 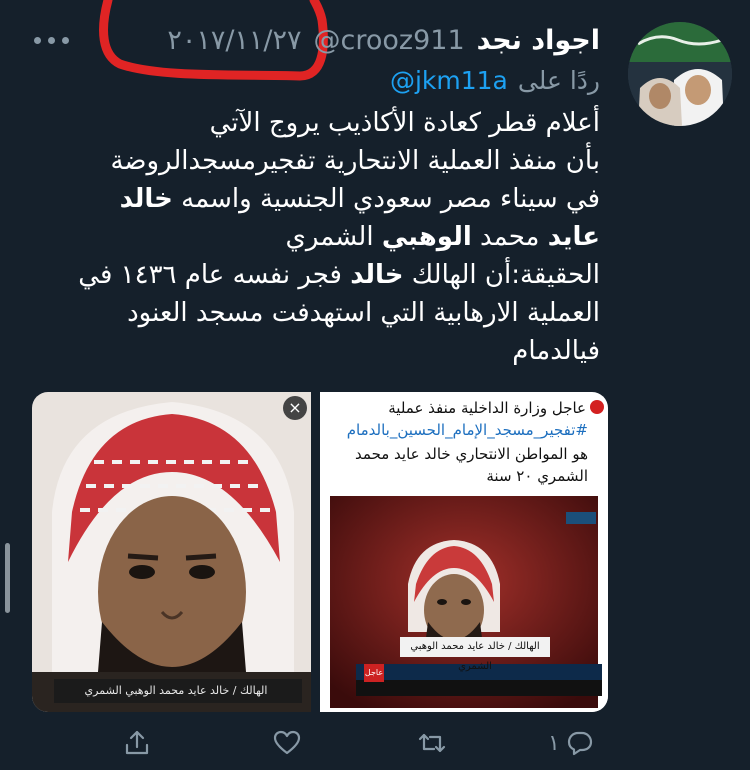 What do you see at coordinates (443, 237) in the screenshot?
I see `body-line: عايد محمد الوهبي الشمري` at bounding box center [443, 237].